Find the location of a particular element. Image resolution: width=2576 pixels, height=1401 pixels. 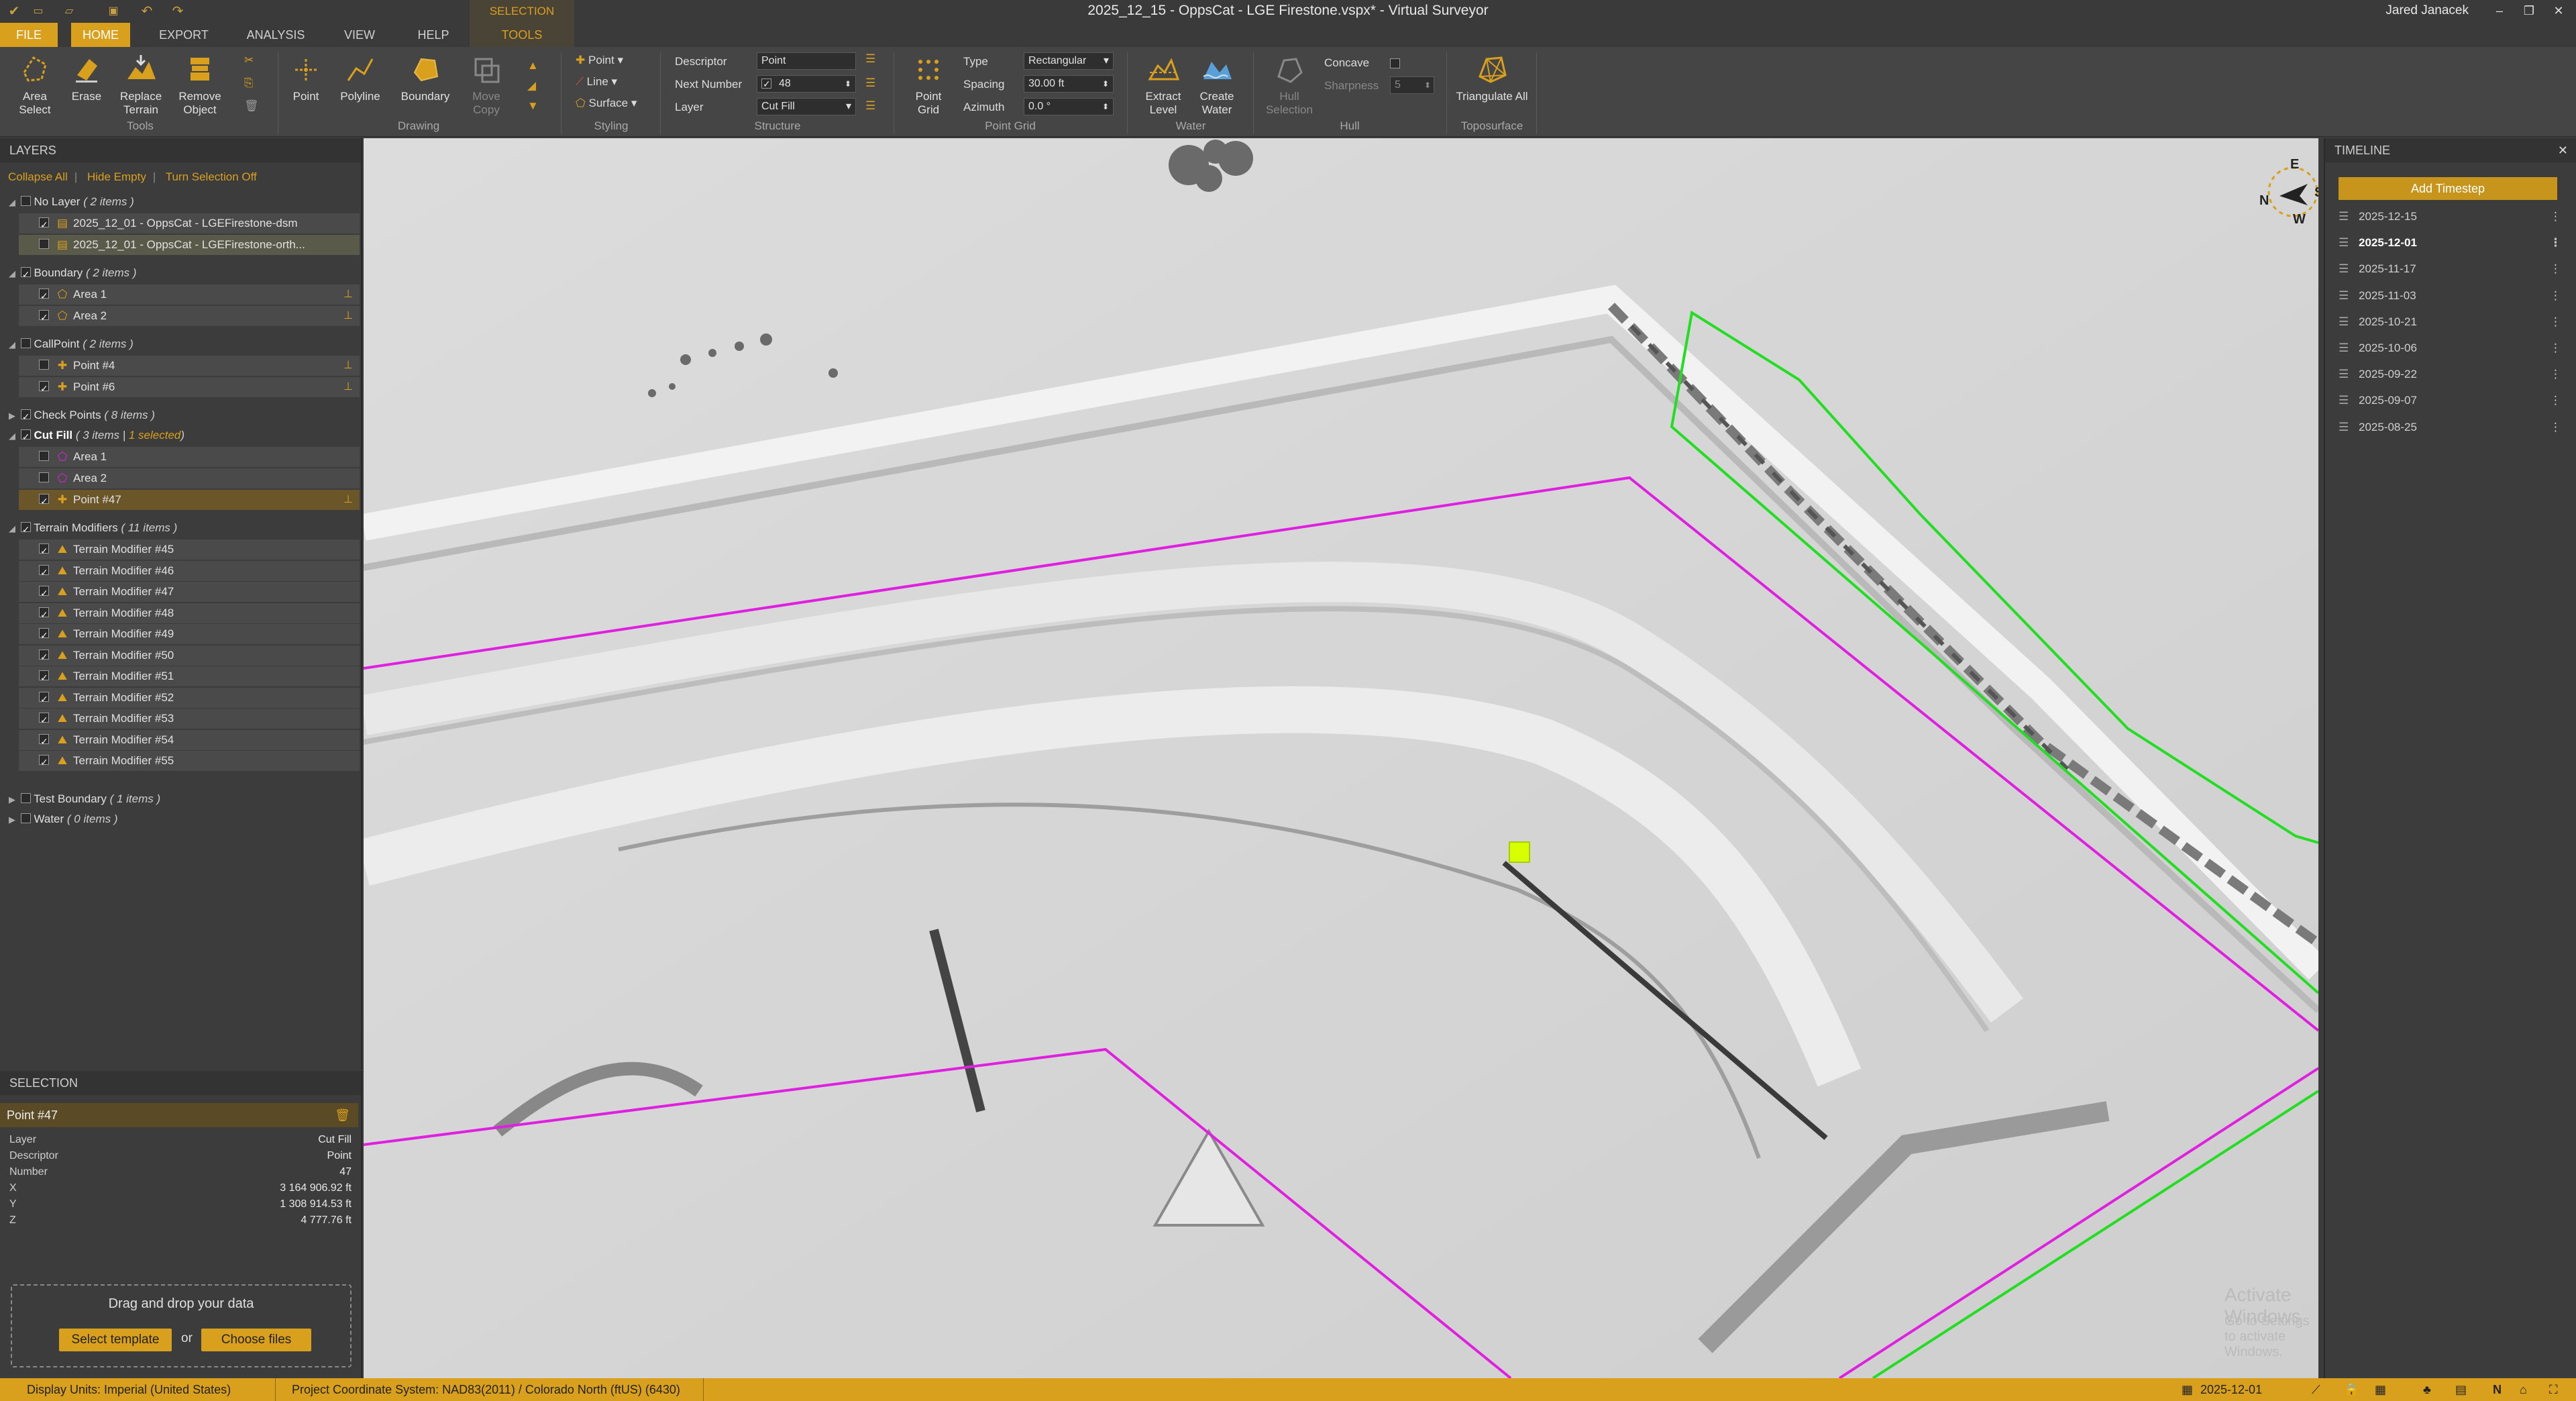

timestep-item: ☰ 2025-11-17 ⋮ is located at coordinates (2453, 269).